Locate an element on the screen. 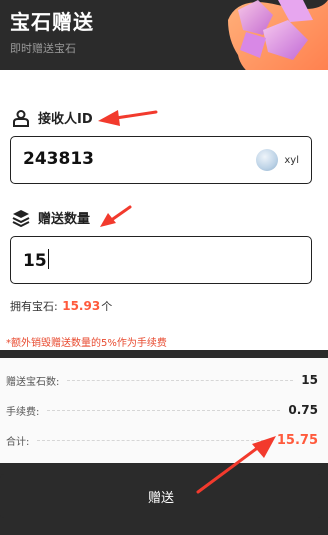  summary-value: 15 is located at coordinates (309, 380).